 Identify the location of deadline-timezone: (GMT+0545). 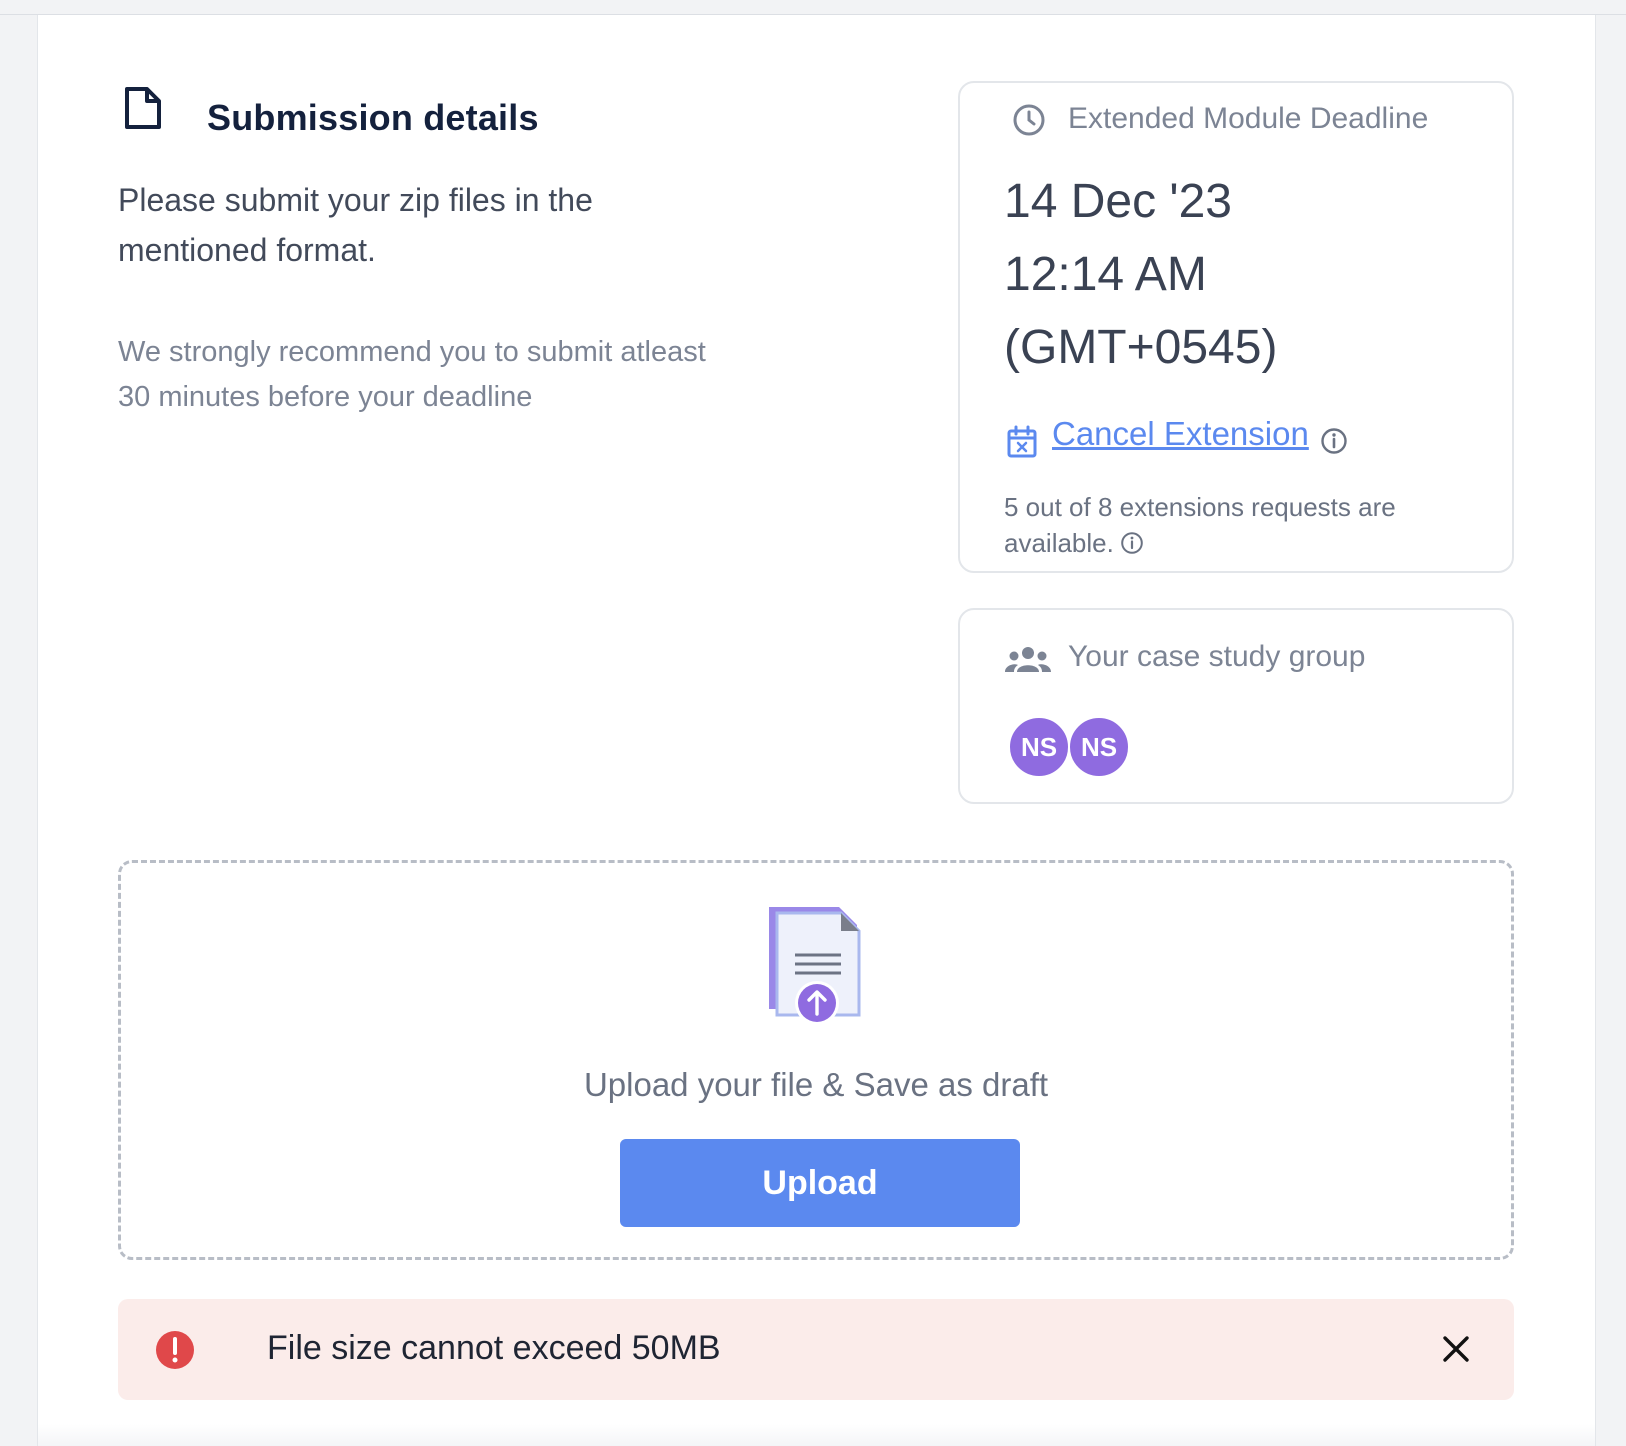
(1141, 347).